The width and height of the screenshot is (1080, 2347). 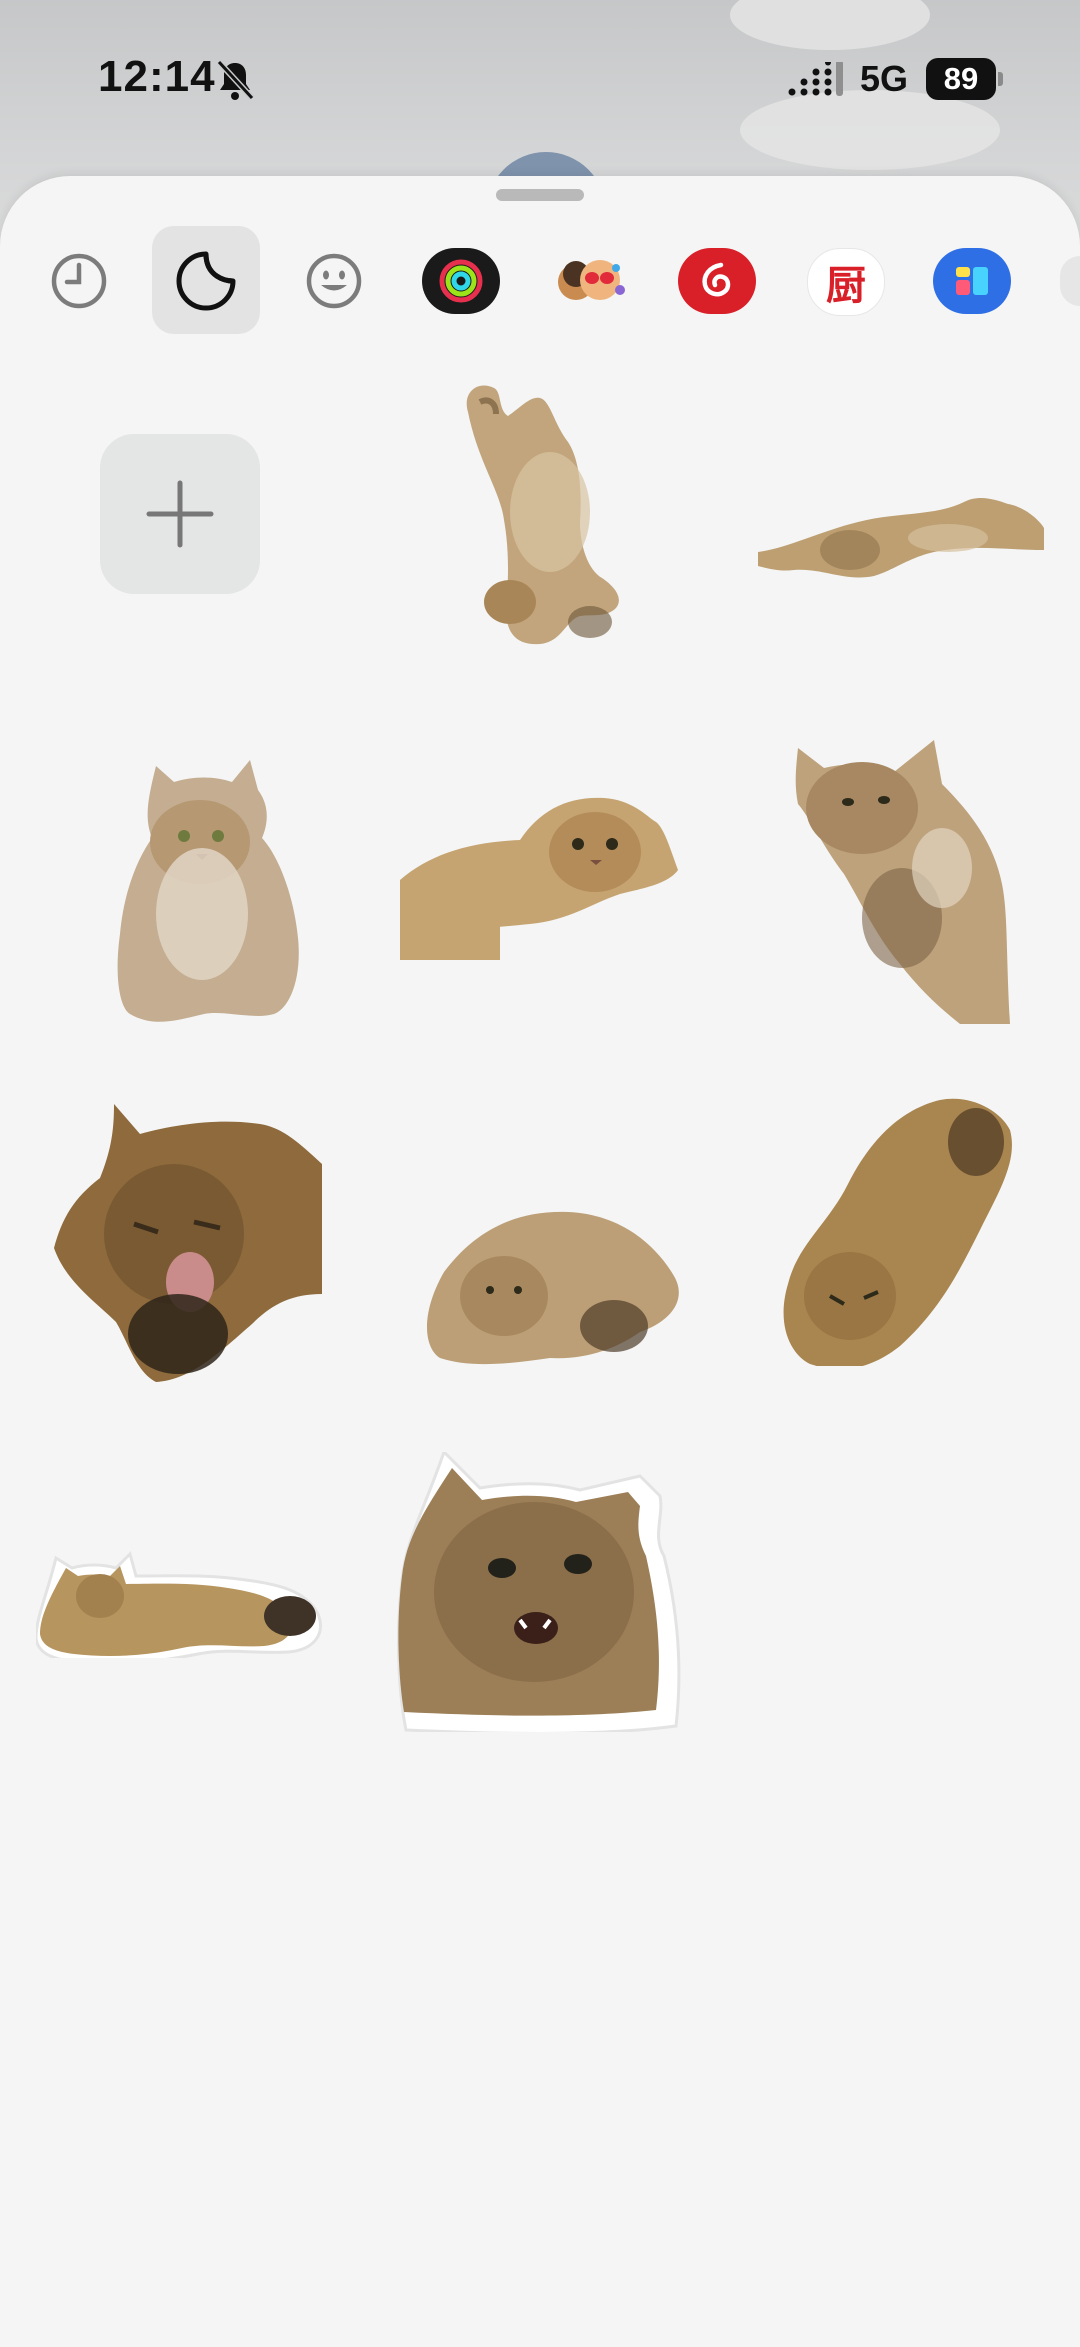 What do you see at coordinates (901, 532) in the screenshot?
I see `sticker-cat-stretching-flat` at bounding box center [901, 532].